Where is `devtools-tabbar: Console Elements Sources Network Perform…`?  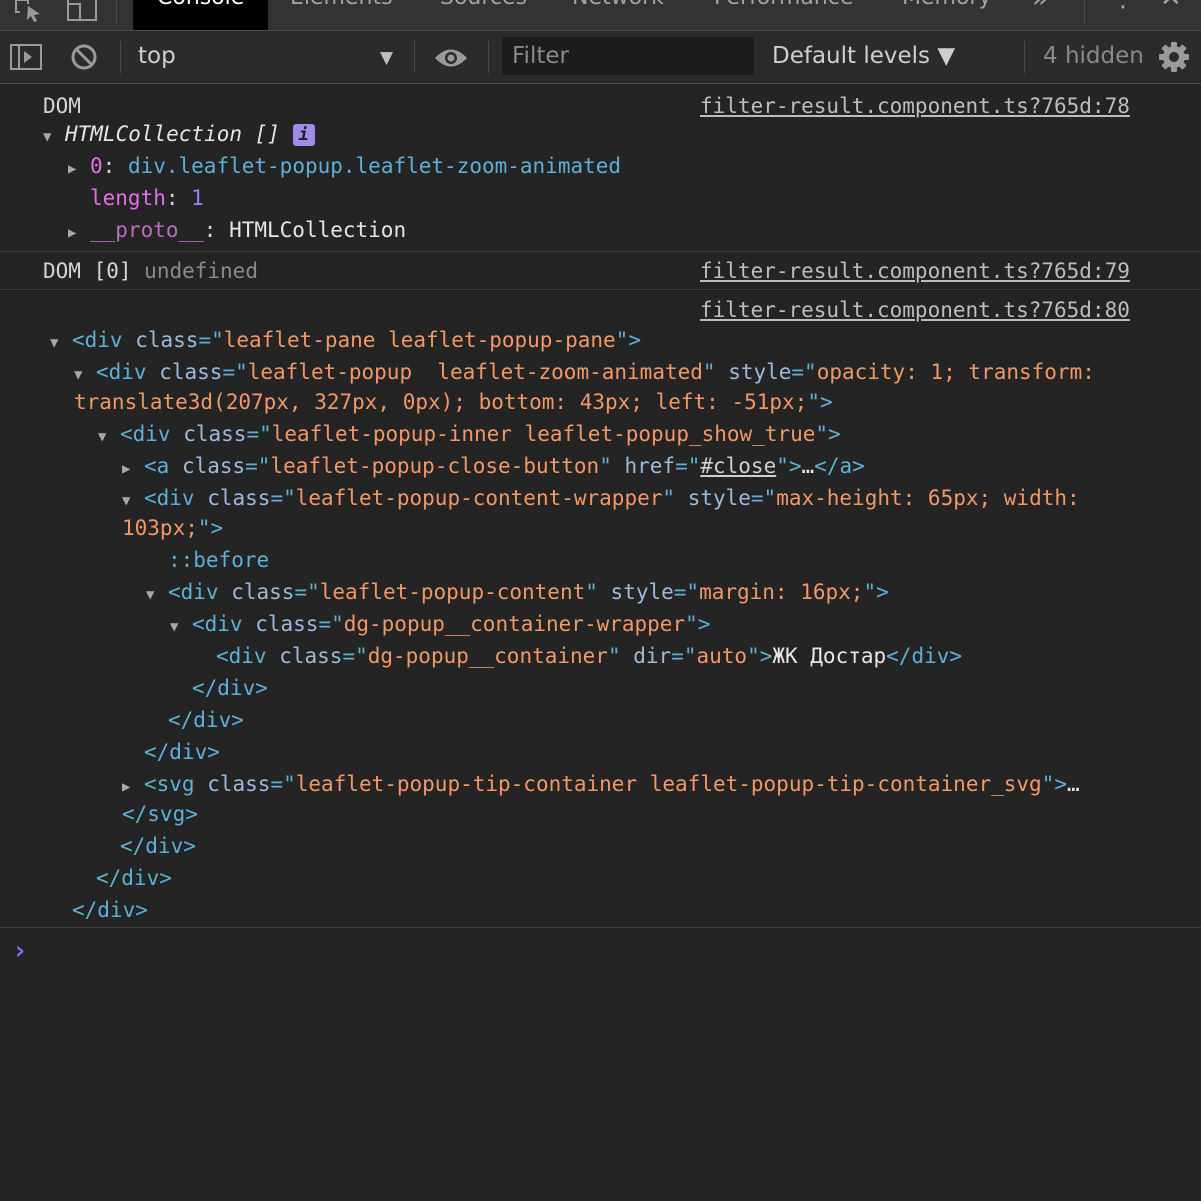 devtools-tabbar: Console Elements Sources Network Perform… is located at coordinates (600, 15).